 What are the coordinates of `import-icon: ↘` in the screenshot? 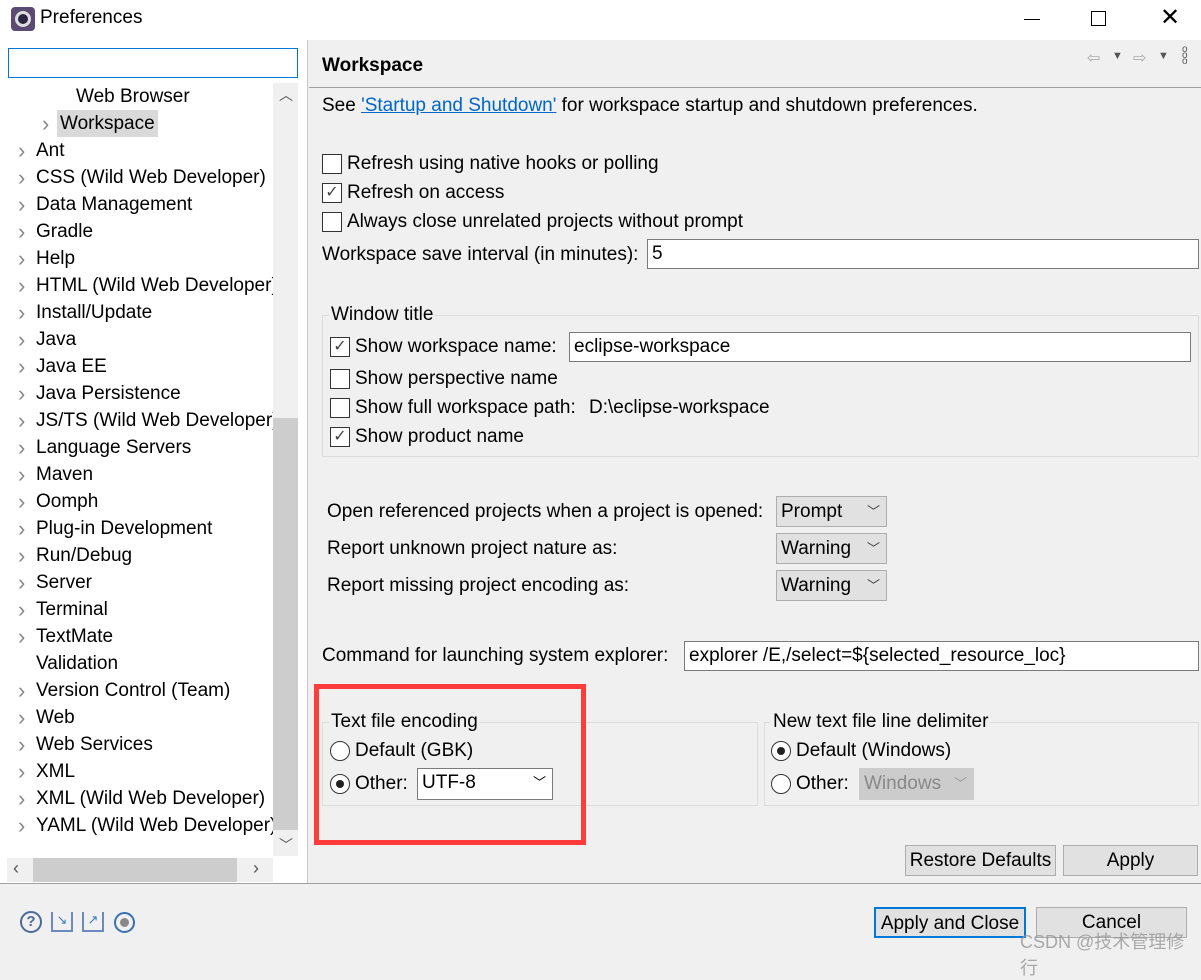 It's located at (62, 922).